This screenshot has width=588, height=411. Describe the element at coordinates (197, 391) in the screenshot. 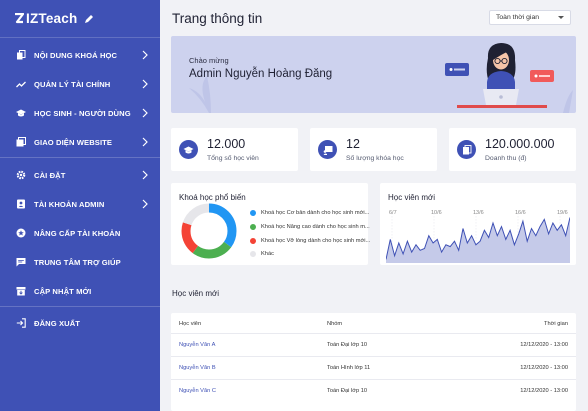

I see `student-name-link: Nguyễn Văn C` at that location.